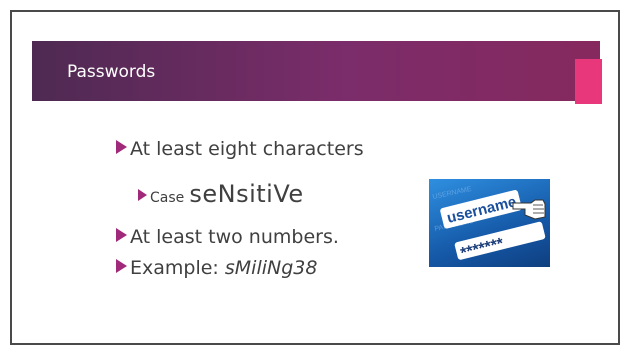 Image resolution: width=632 pixels, height=357 pixels. What do you see at coordinates (529, 209) in the screenshot?
I see `hand-pointer-icon` at bounding box center [529, 209].